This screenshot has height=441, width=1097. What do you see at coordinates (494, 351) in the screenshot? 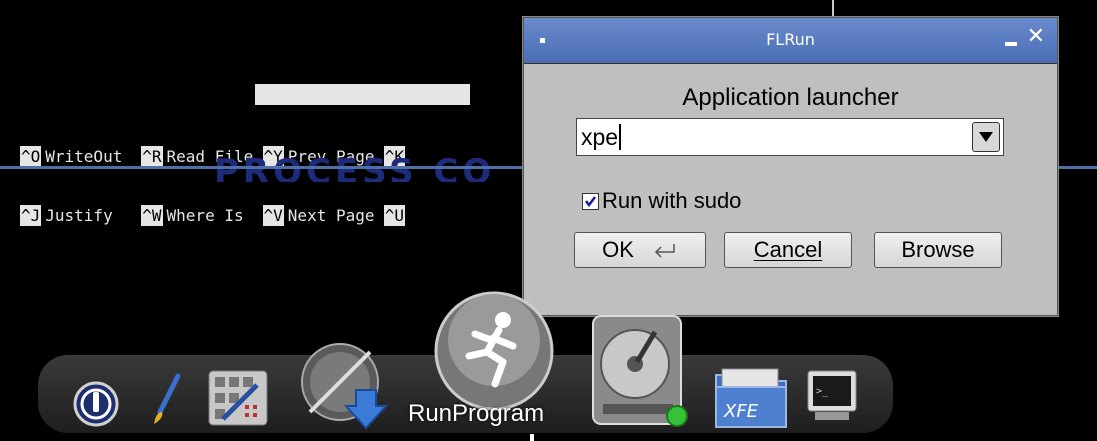
I see `run-program-icon` at bounding box center [494, 351].